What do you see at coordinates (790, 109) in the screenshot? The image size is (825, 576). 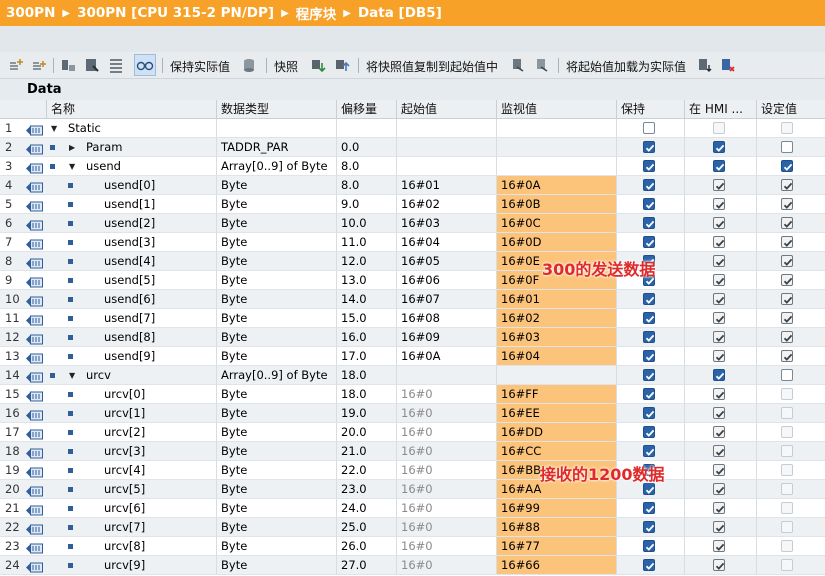 I see `column-header-setpoint: 设定值` at bounding box center [790, 109].